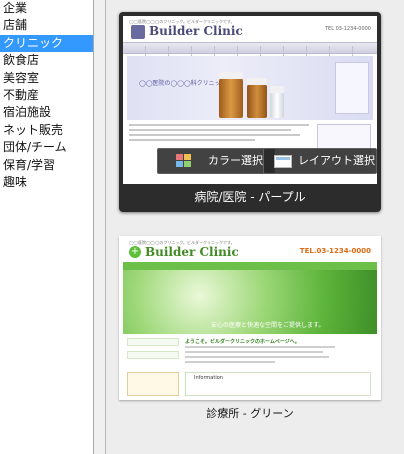 The image size is (404, 454). Describe the element at coordinates (46, 60) in the screenshot. I see `category-item-restaurant: 飲食店` at that location.